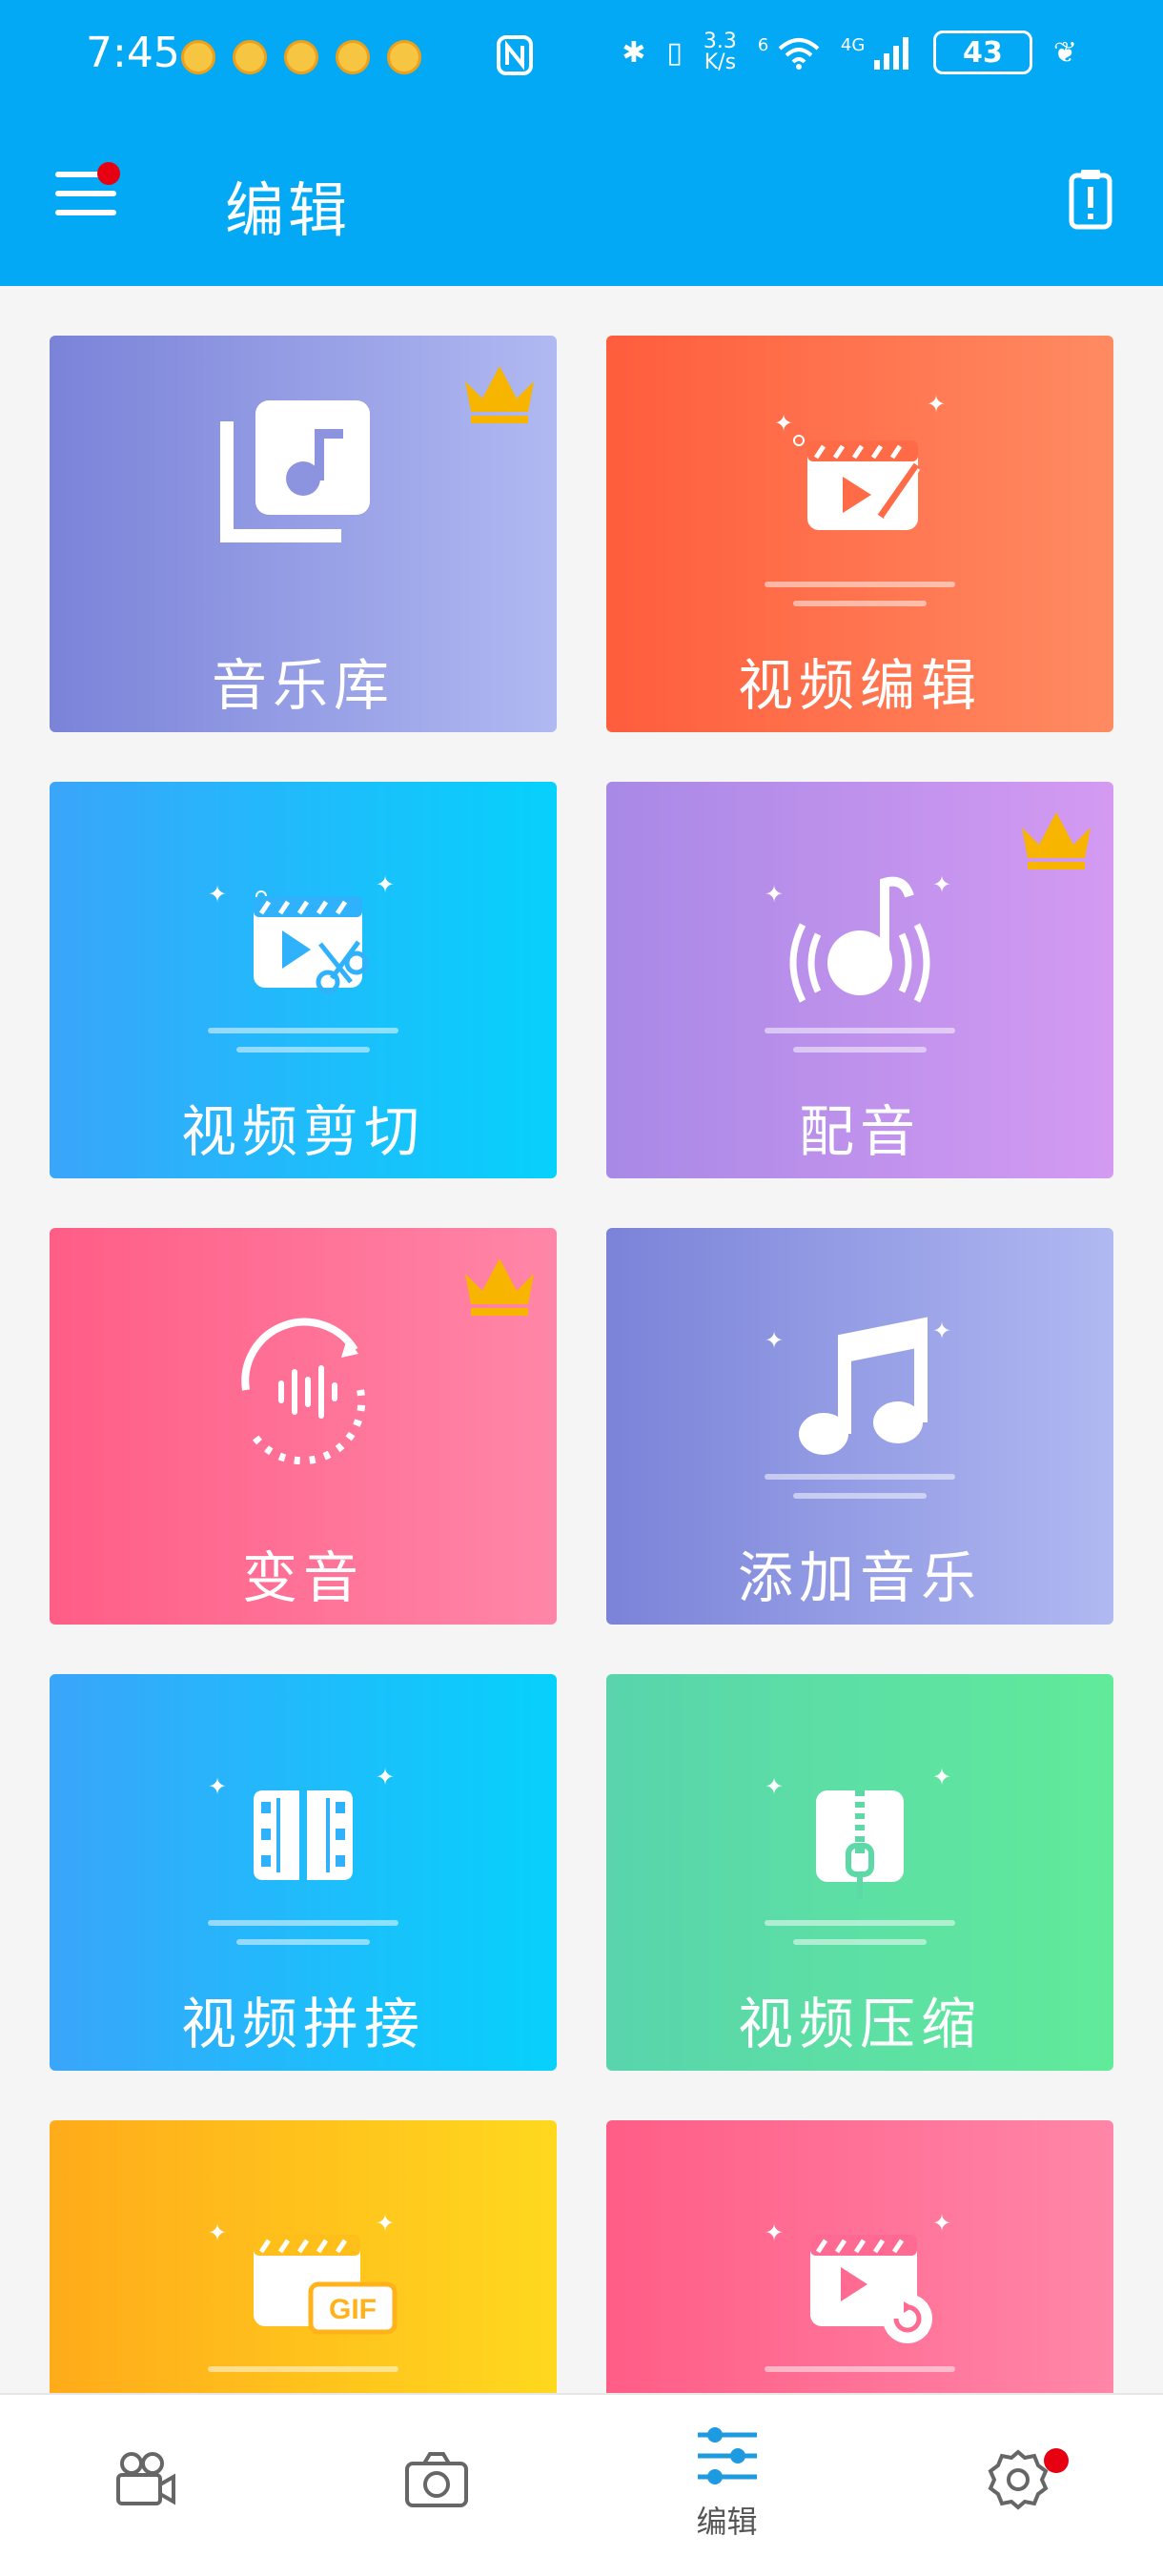 This screenshot has height=2576, width=1163. I want to click on card-add-music: ✦ ✦ 添加音乐, so click(859, 1426).